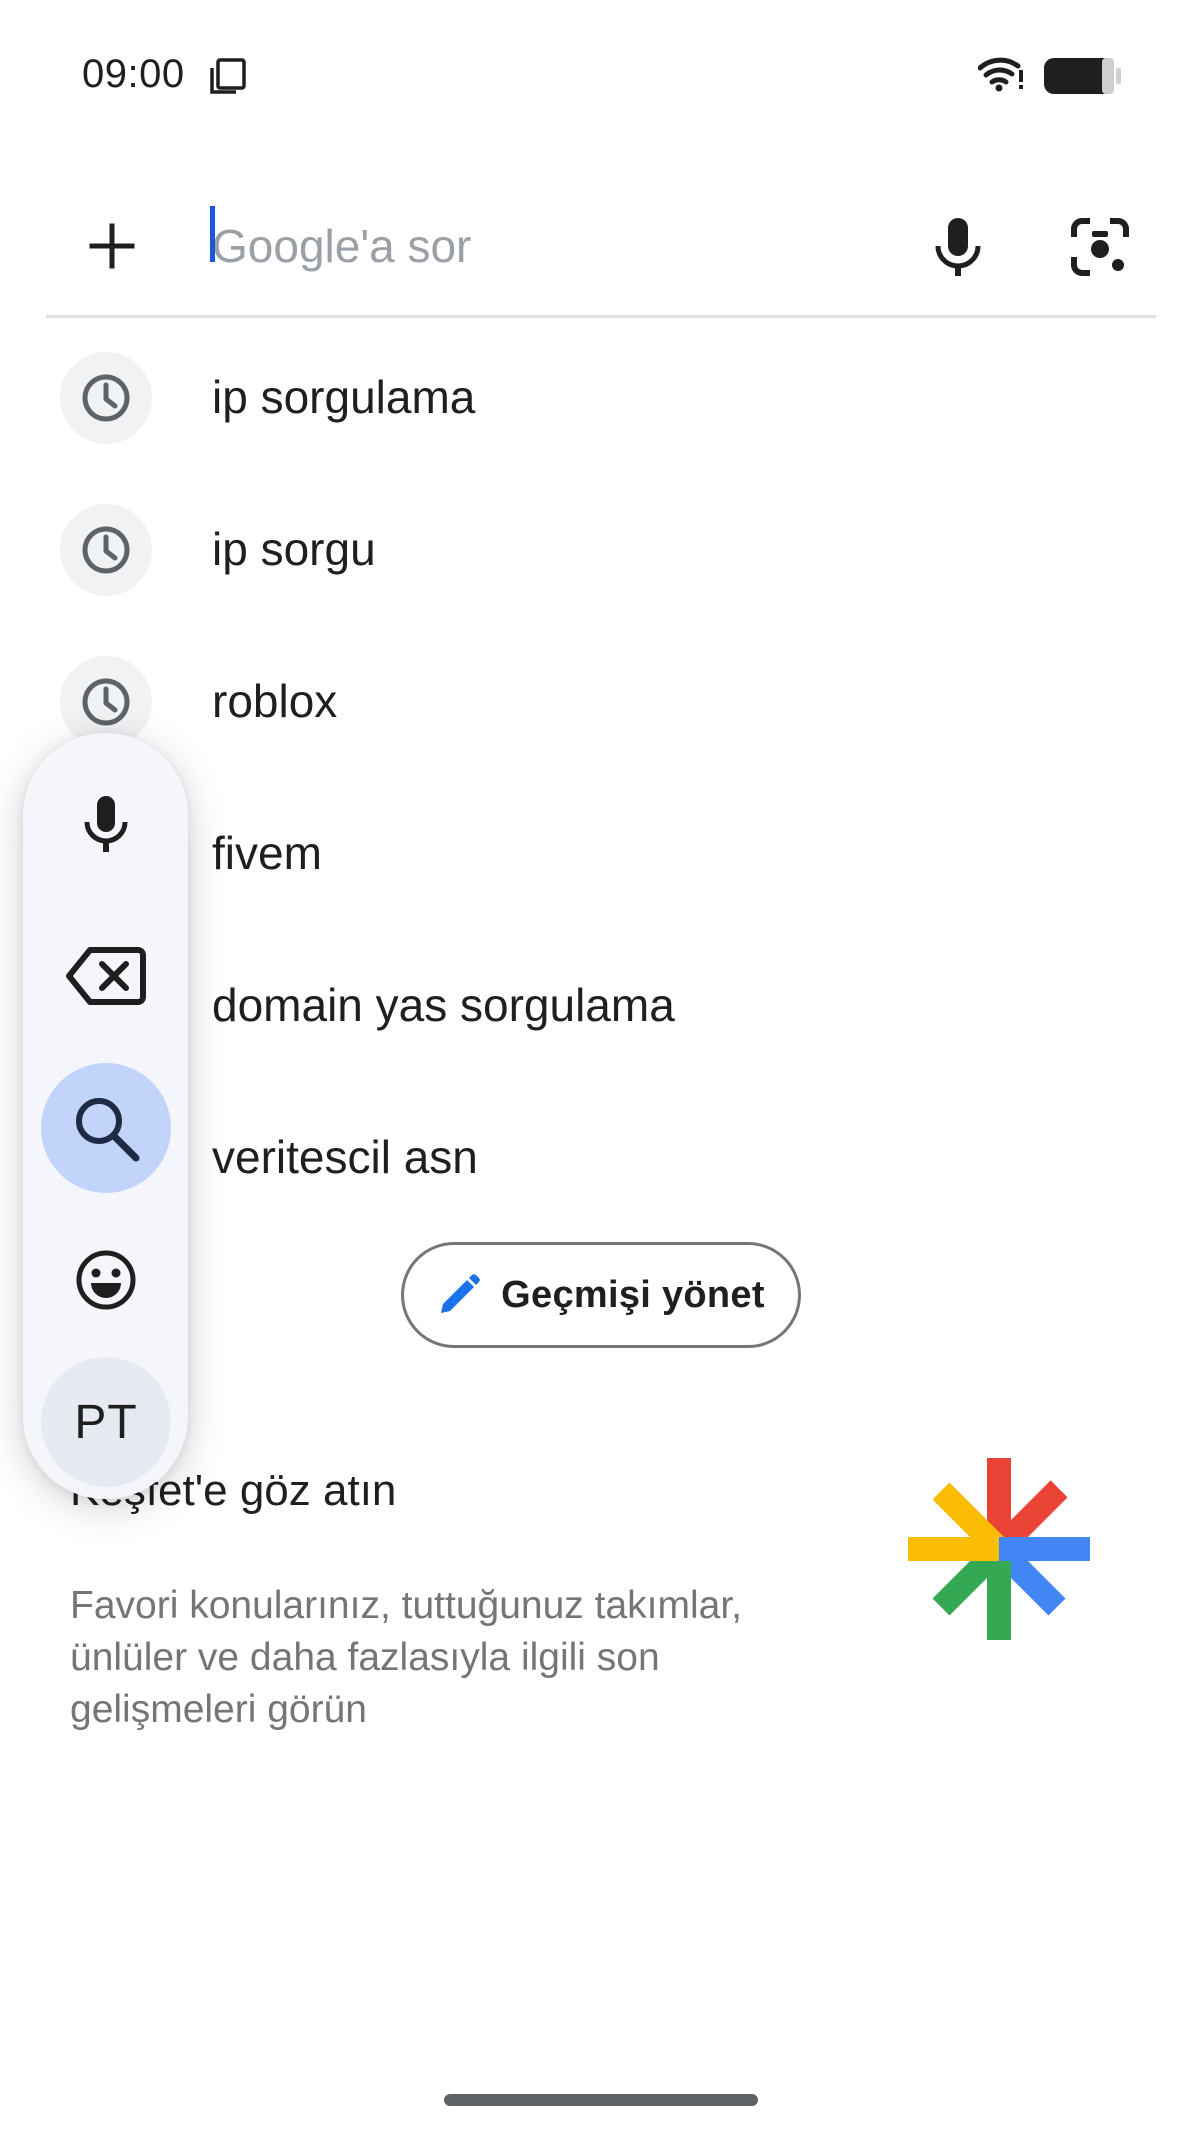  I want to click on keyboard-backspace-button, so click(106, 976).